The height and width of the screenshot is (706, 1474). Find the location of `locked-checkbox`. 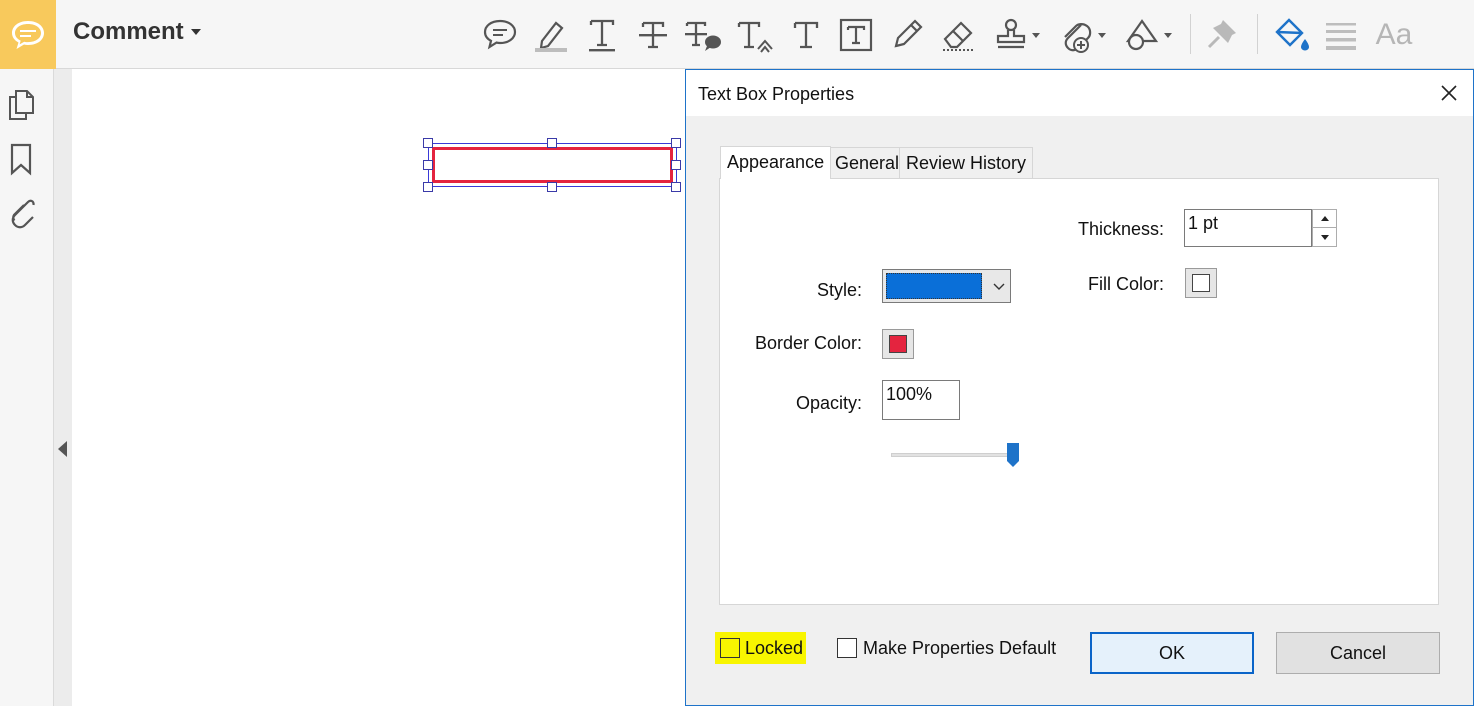

locked-checkbox is located at coordinates (730, 648).